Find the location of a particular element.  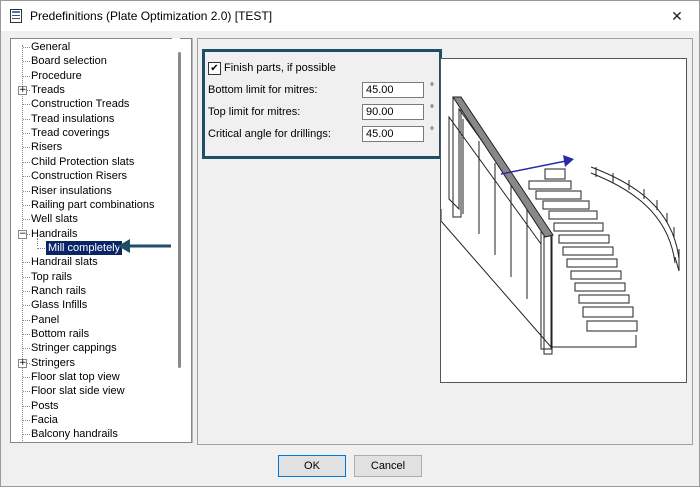

collapse-icon: − is located at coordinates (22, 234).